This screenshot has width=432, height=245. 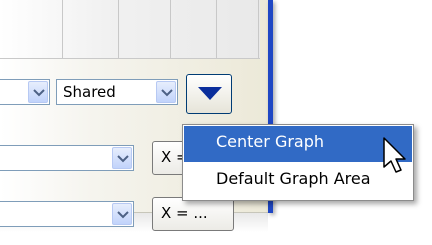 What do you see at coordinates (89, 92) in the screenshot?
I see `shared-select-value: Shared` at bounding box center [89, 92].